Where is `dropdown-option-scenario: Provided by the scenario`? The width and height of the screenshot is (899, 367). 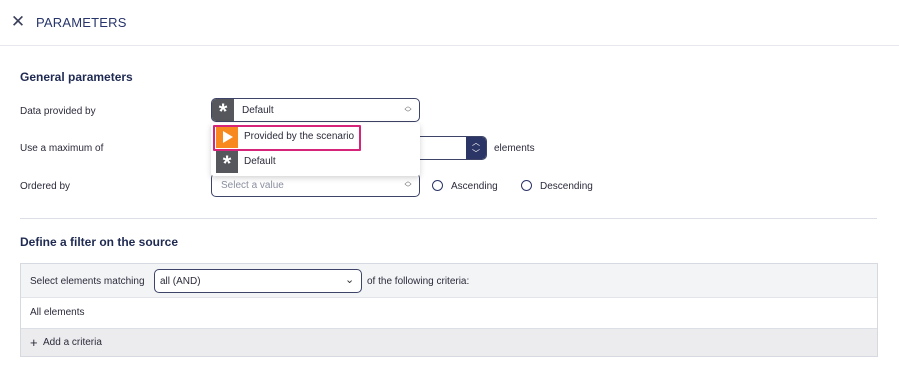
dropdown-option-scenario: Provided by the scenario is located at coordinates (315, 137).